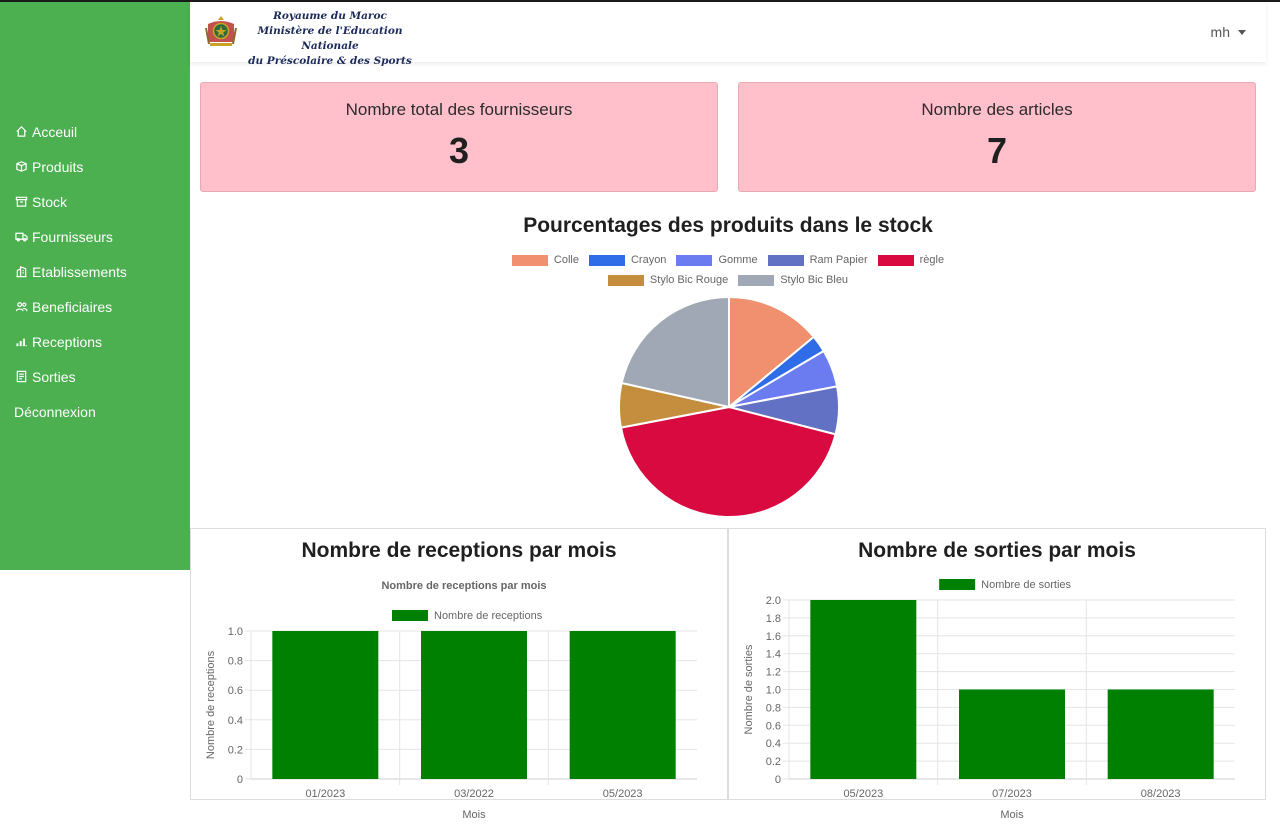 The image size is (1280, 825). I want to click on sidebar-item-acceuil: Acceuil, so click(95, 131).